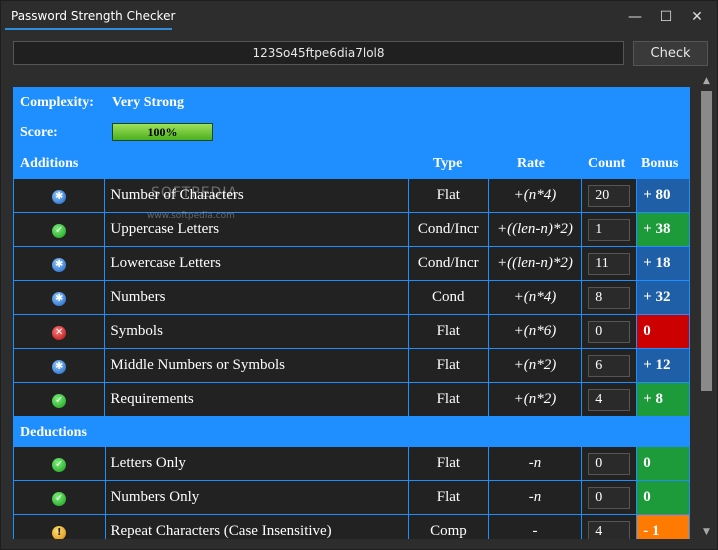  I want to click on table-row: ✓ Letters Only Flat -n 0 0, so click(351, 463).